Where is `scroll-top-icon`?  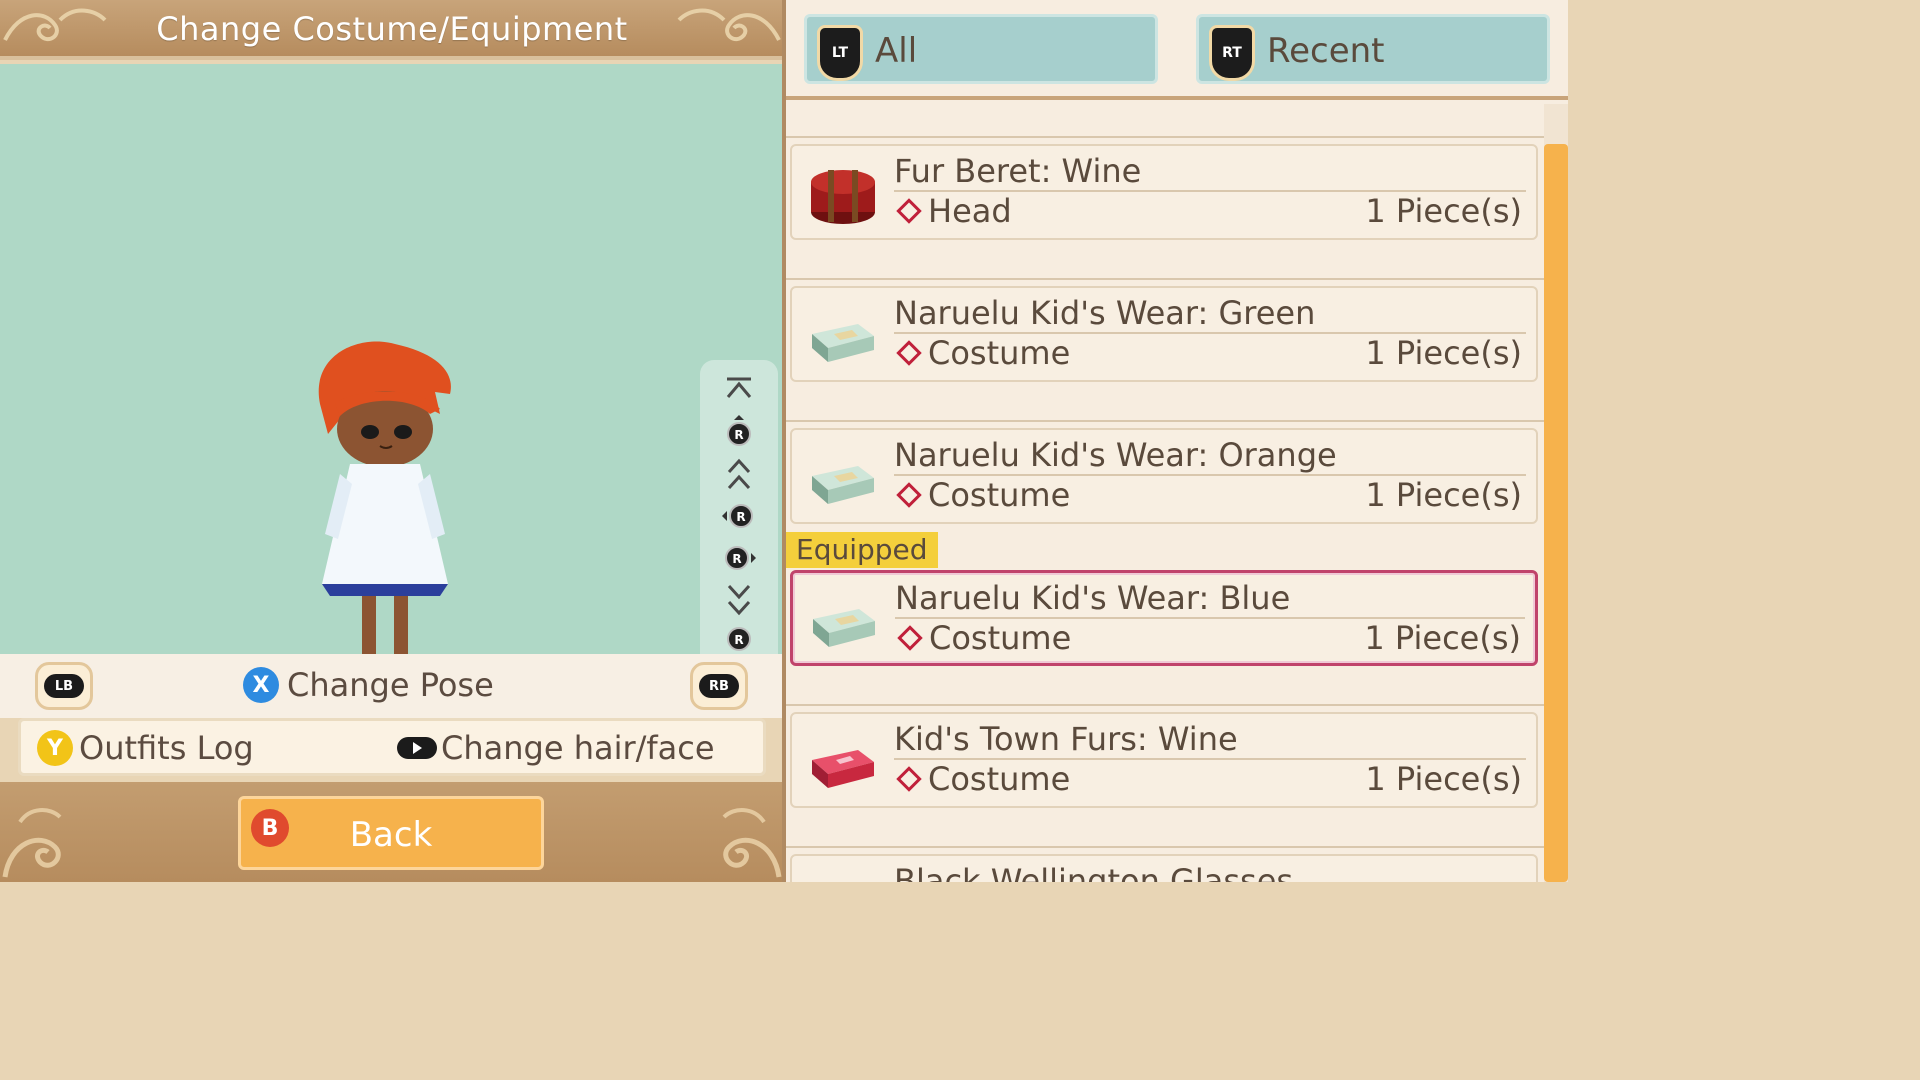
scroll-top-icon is located at coordinates (739, 390).